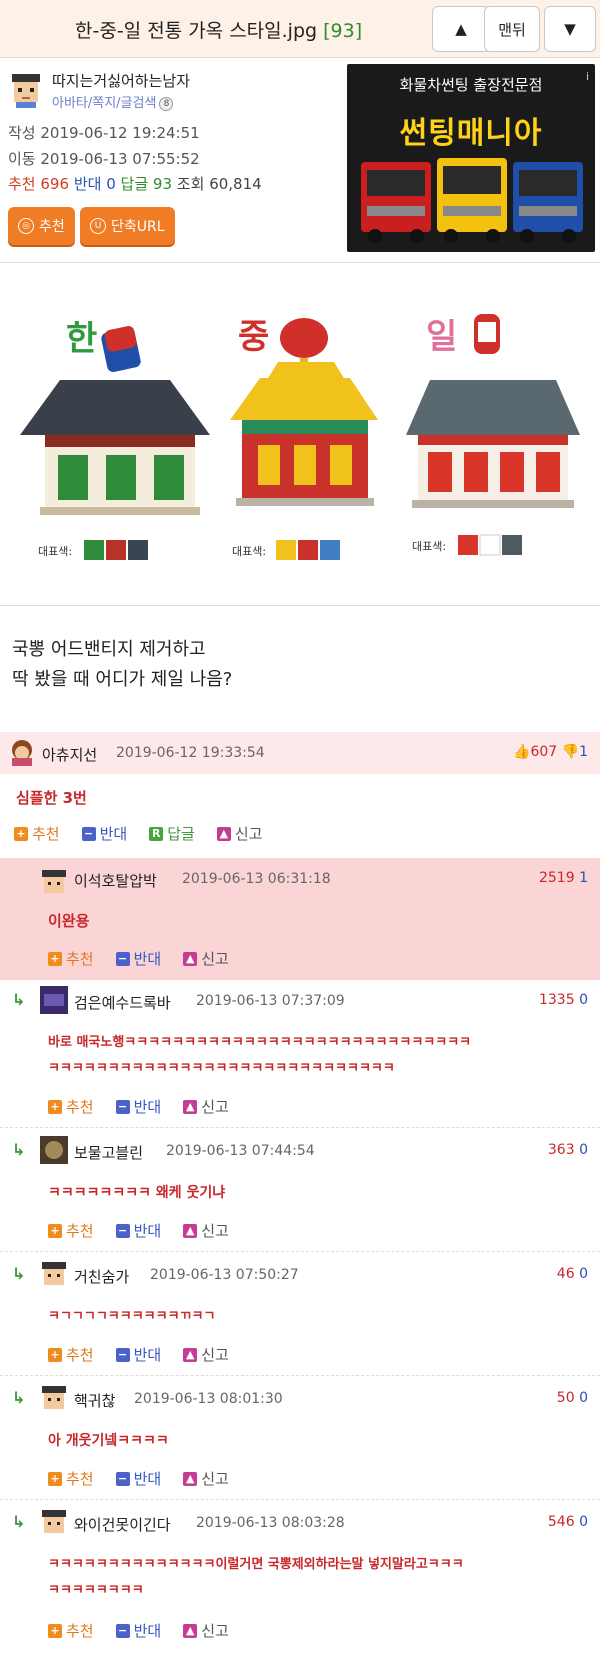 This screenshot has width=600, height=1665. What do you see at coordinates (561, 1150) in the screenshot?
I see `up-count: 363` at bounding box center [561, 1150].